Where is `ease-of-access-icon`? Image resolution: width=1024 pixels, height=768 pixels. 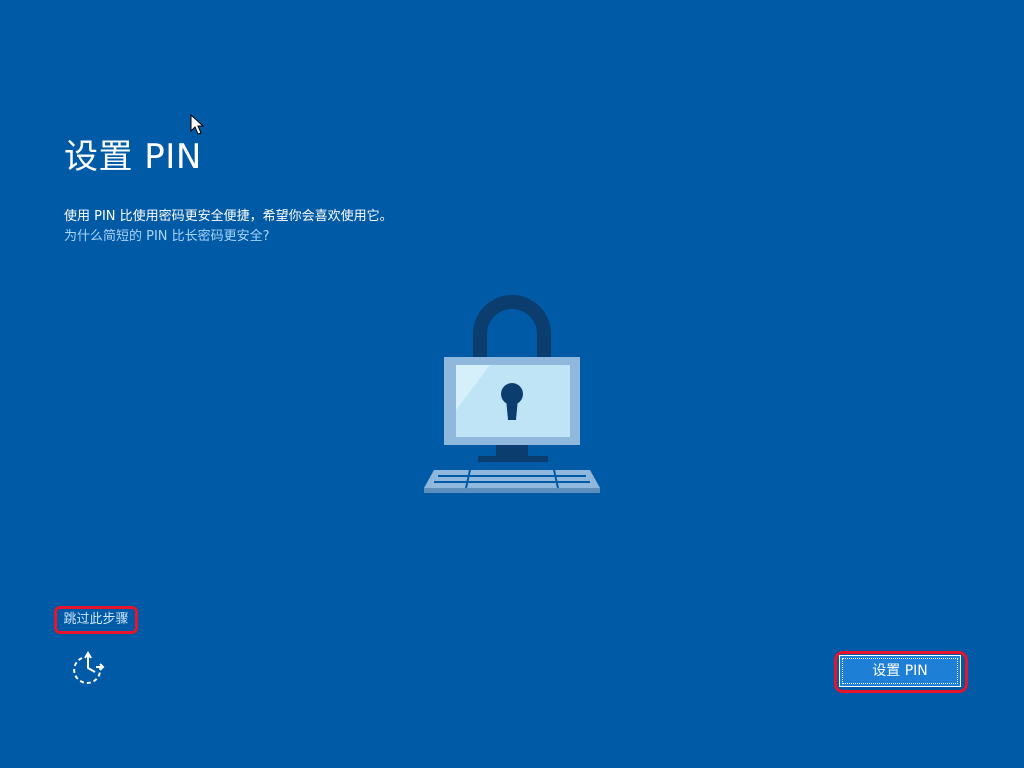
ease-of-access-icon is located at coordinates (88, 668).